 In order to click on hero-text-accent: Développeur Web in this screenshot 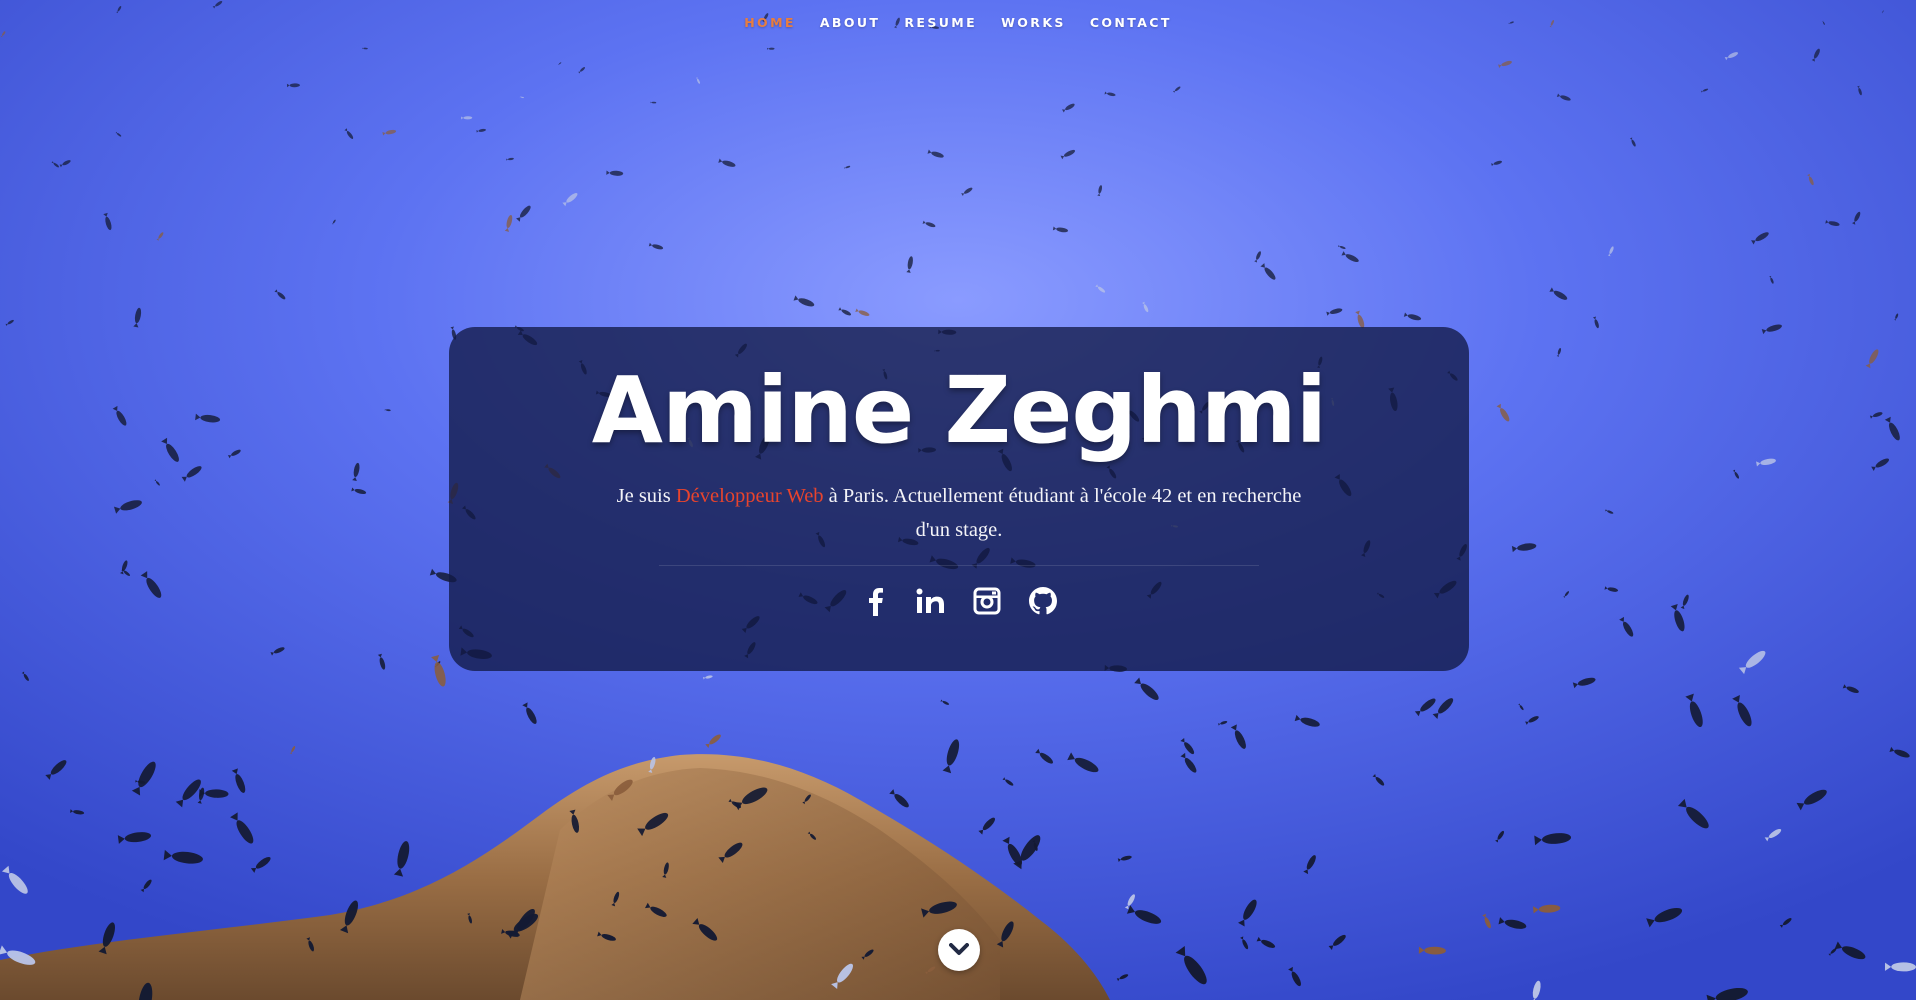, I will do `click(749, 496)`.